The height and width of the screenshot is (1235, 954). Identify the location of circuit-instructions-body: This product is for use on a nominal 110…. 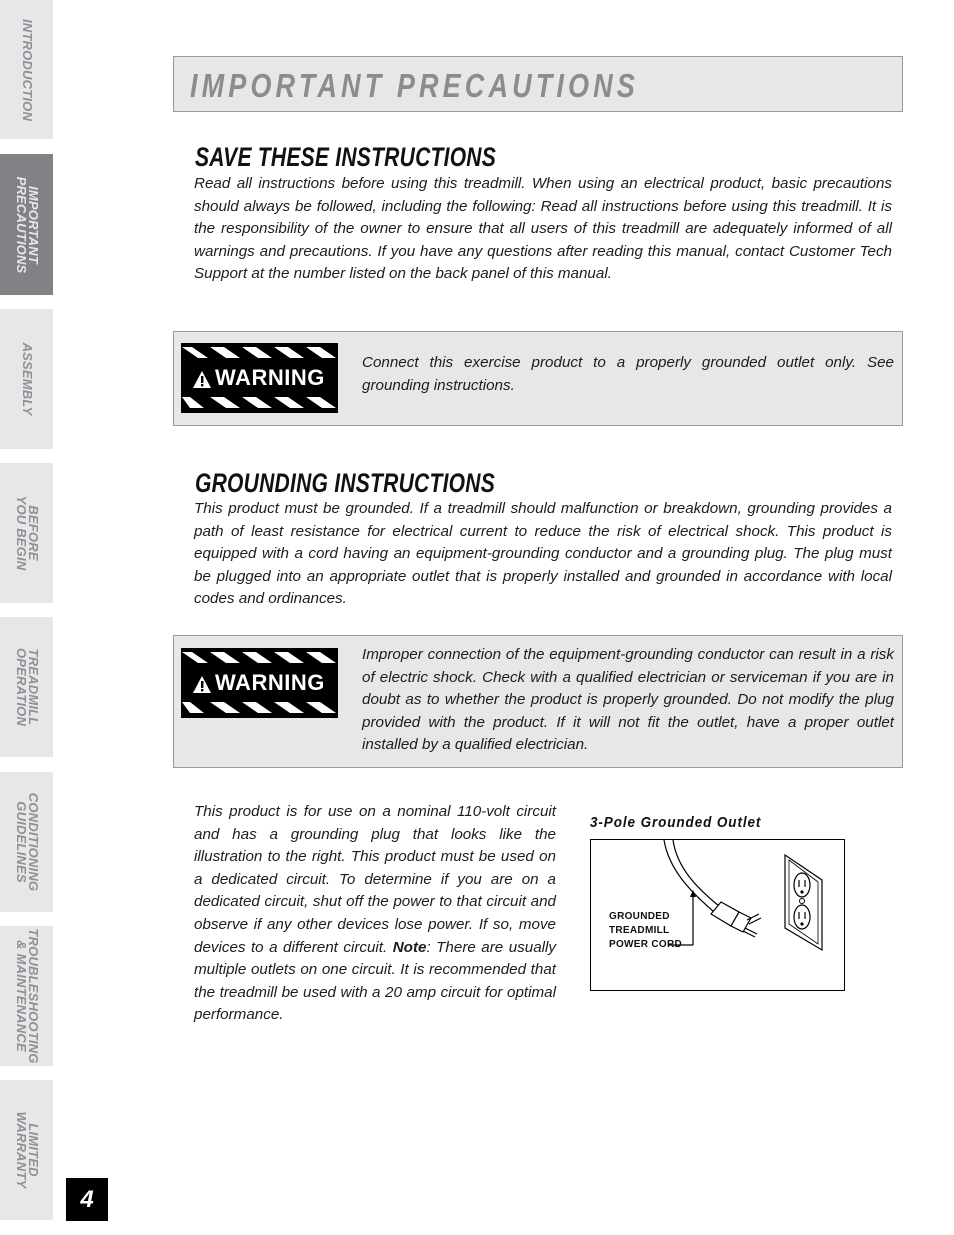
(375, 914).